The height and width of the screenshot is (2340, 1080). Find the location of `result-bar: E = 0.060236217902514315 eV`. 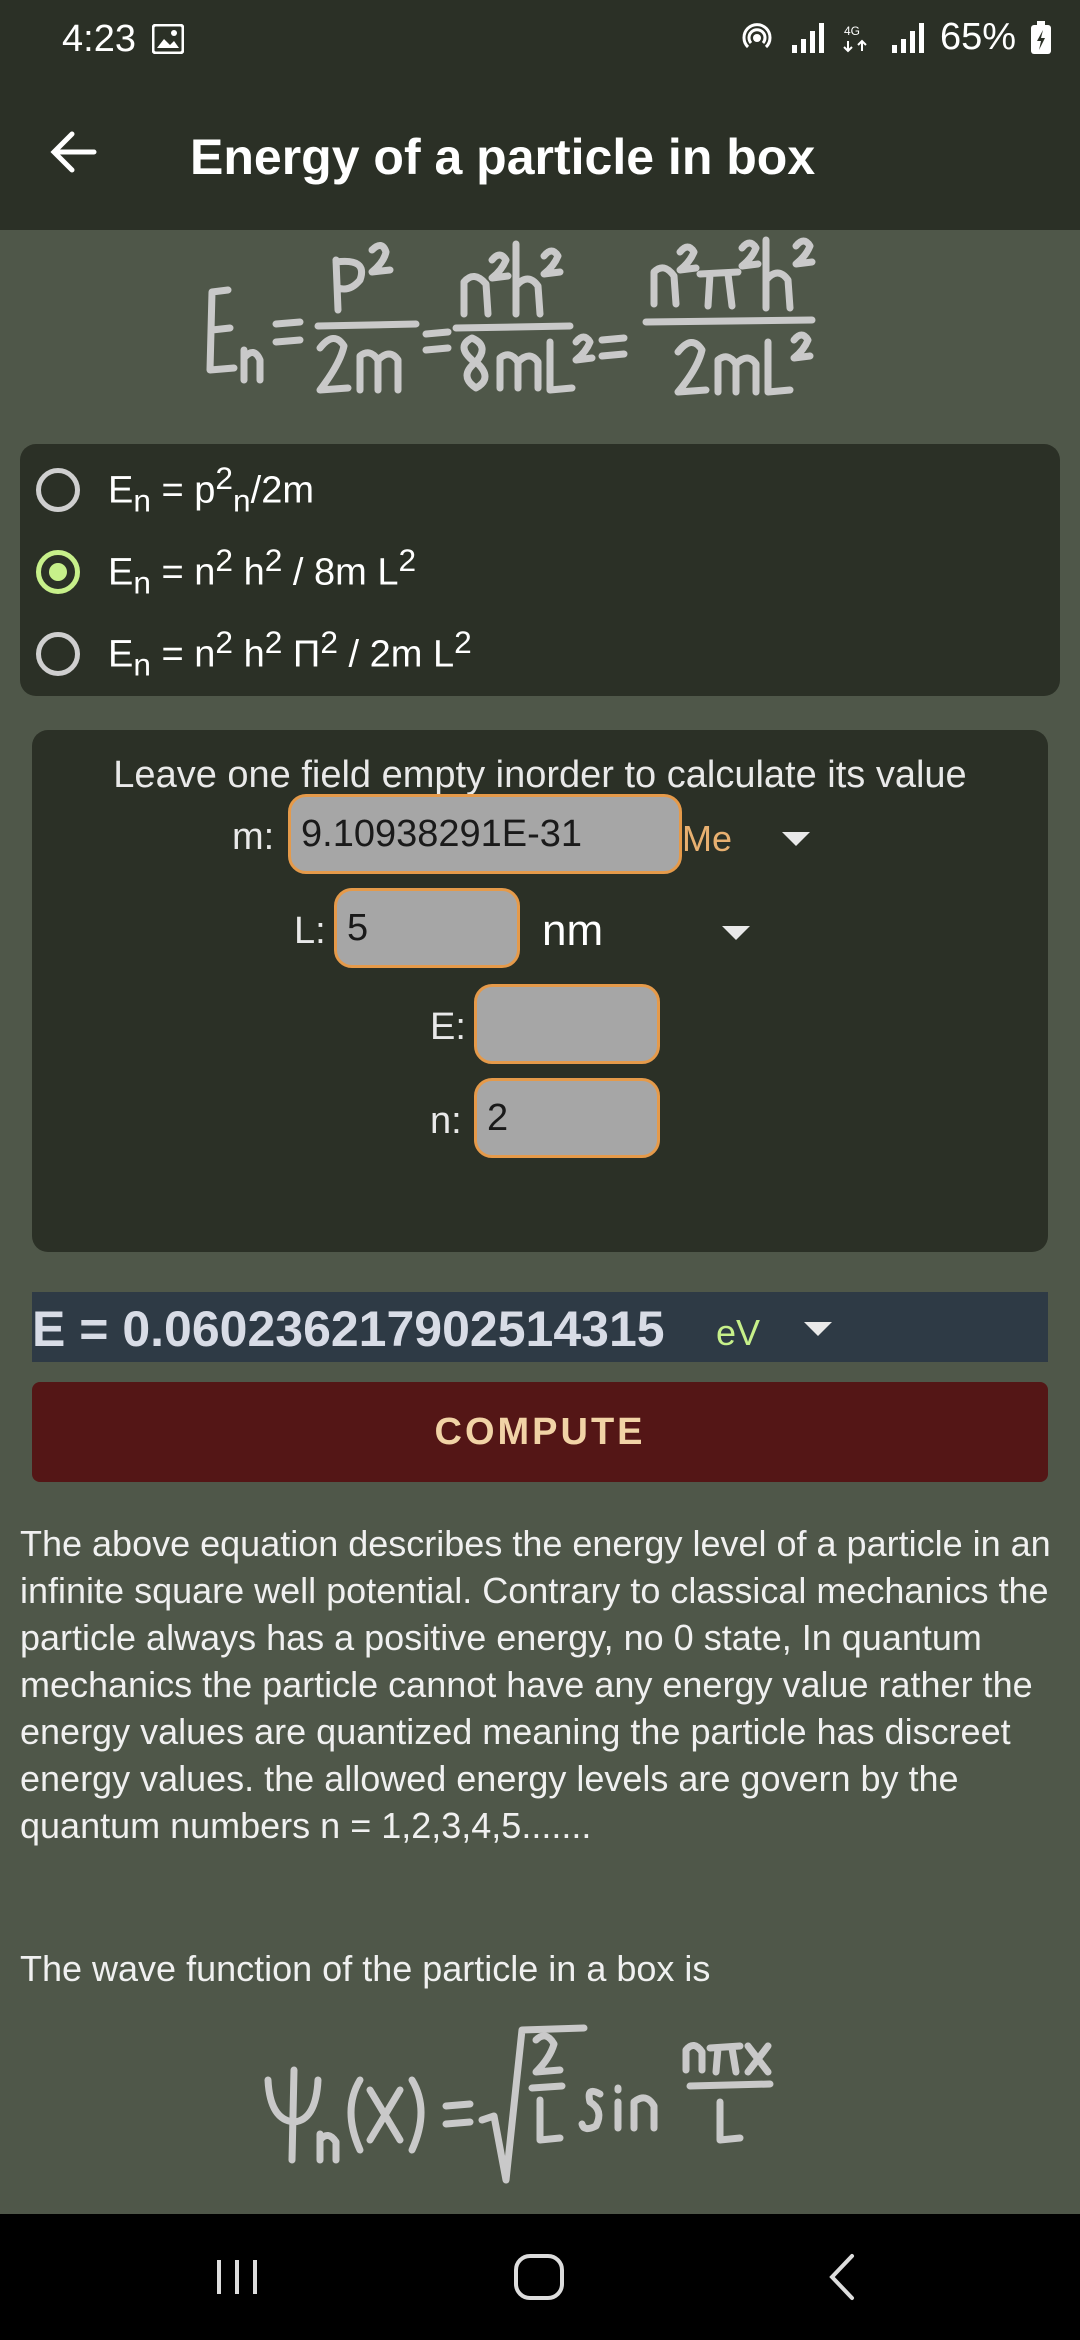

result-bar: E = 0.060236217902514315 eV is located at coordinates (540, 1327).